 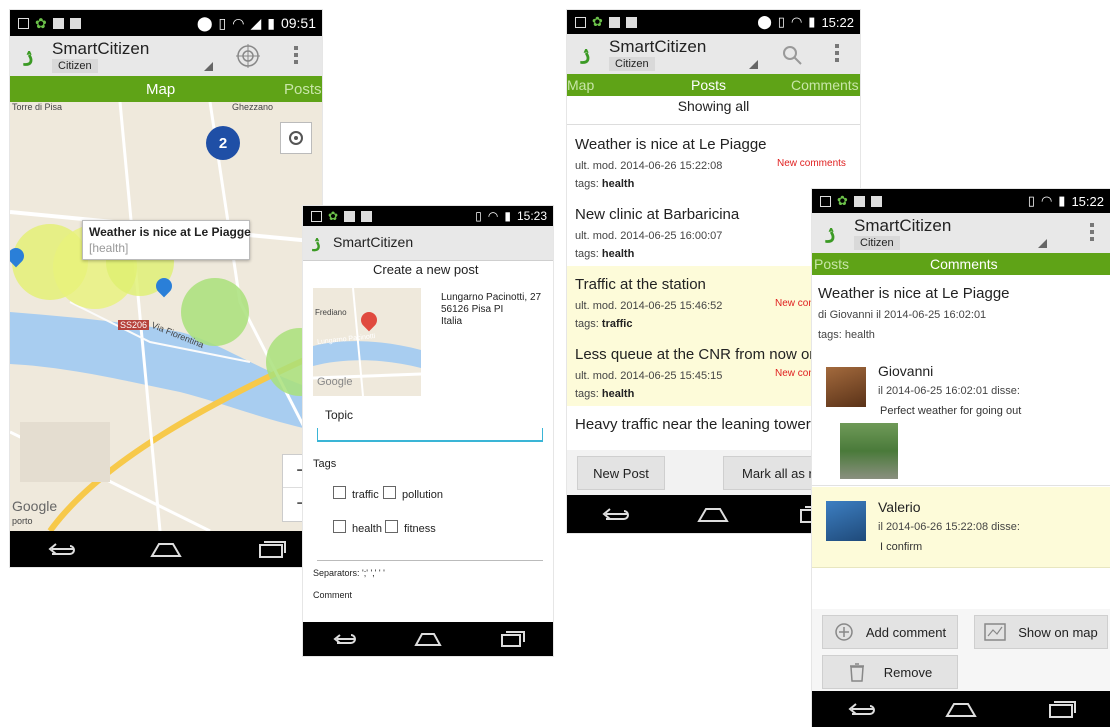 What do you see at coordinates (333, 595) in the screenshot?
I see `comment-label: Comment` at bounding box center [333, 595].